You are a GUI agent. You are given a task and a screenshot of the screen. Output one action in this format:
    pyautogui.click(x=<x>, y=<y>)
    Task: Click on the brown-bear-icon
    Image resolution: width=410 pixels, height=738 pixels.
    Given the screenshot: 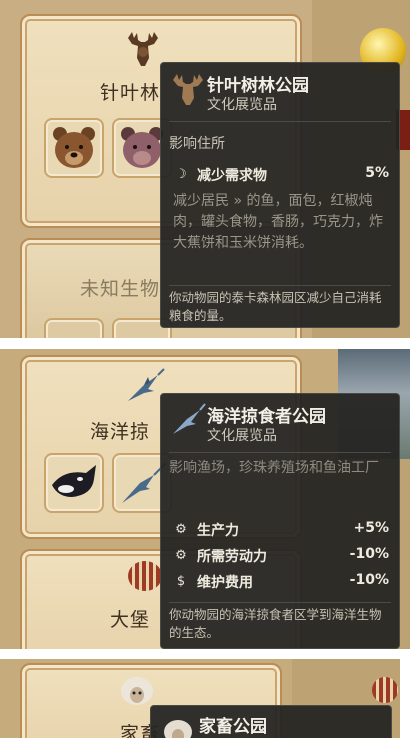 What is the action you would take?
    pyautogui.click(x=74, y=147)
    